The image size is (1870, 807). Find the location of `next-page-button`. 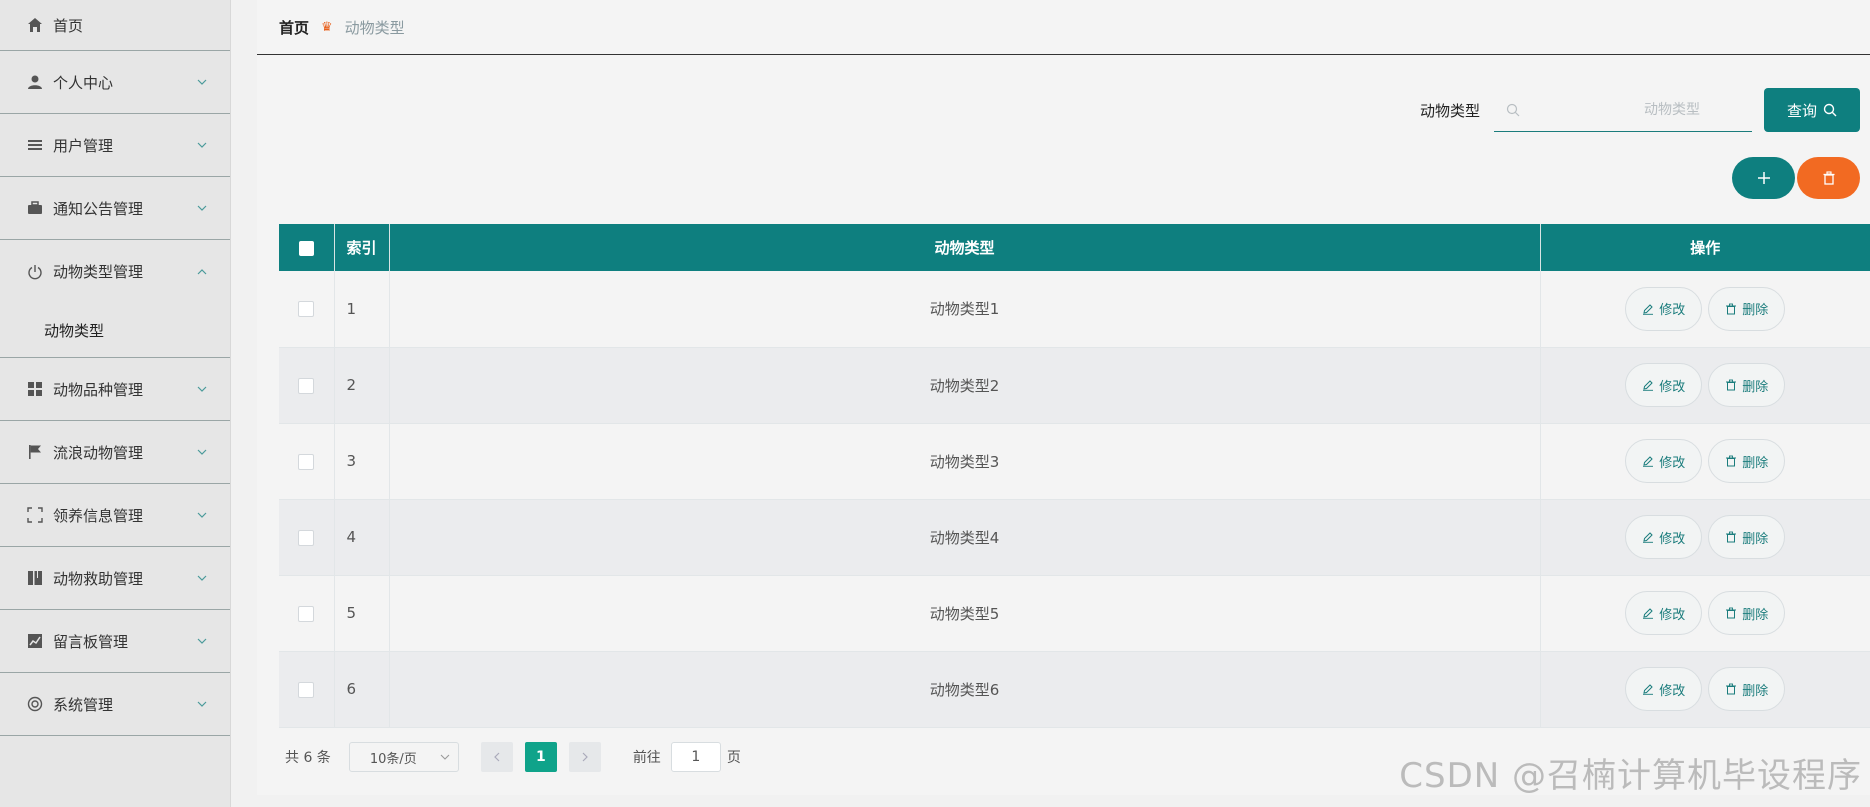

next-page-button is located at coordinates (584, 757).